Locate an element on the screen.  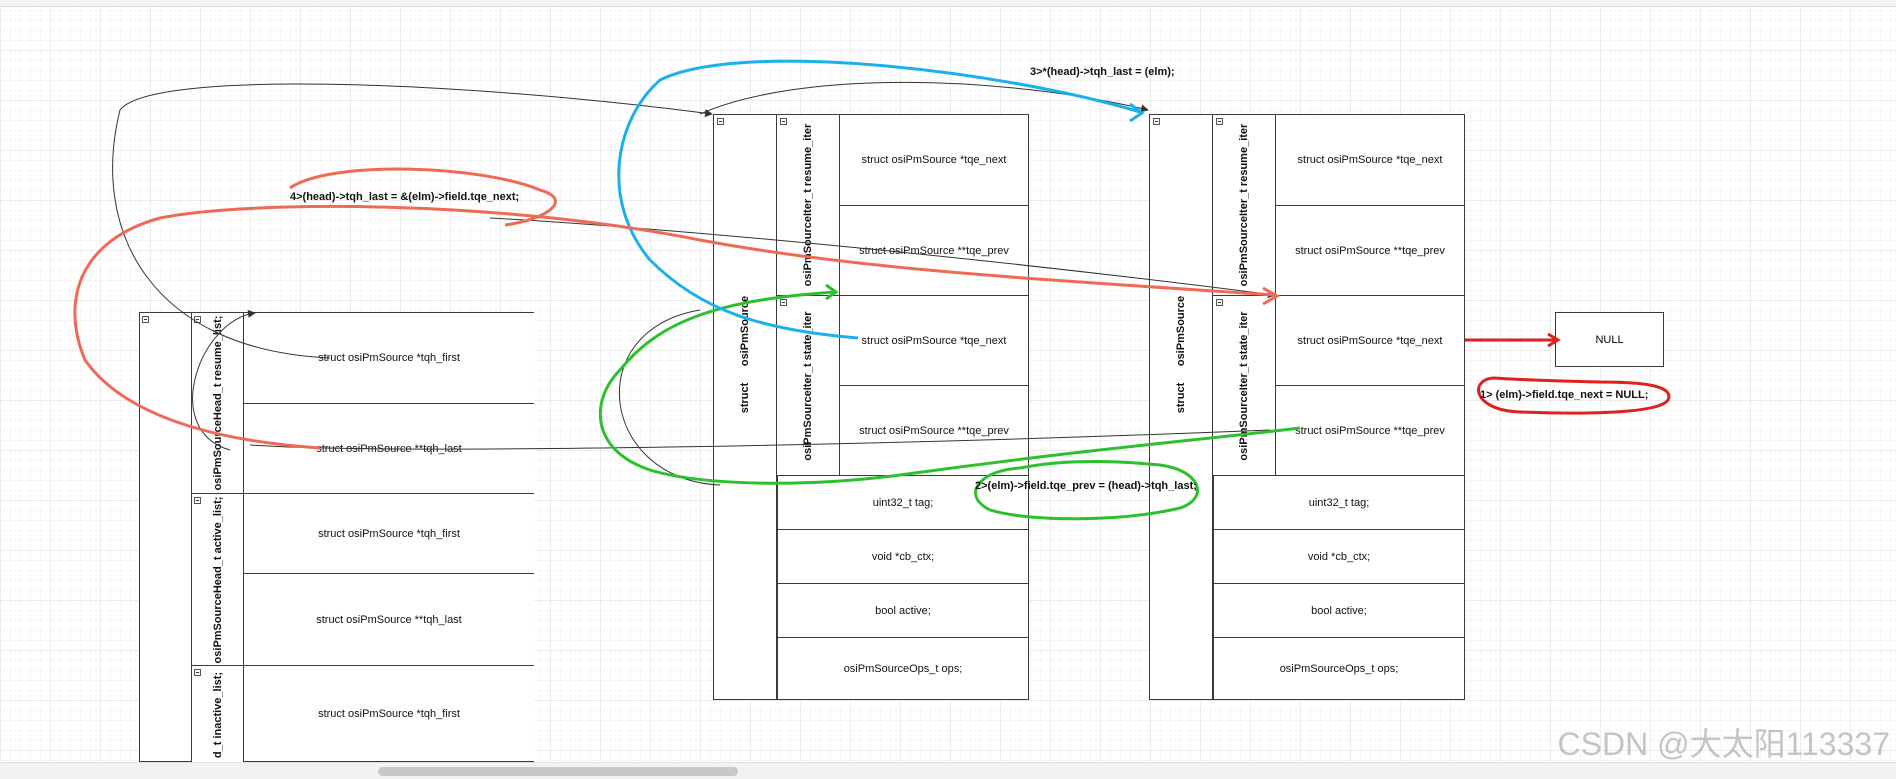
head-group-label: d_t inactive_list; is located at coordinates (217, 714).